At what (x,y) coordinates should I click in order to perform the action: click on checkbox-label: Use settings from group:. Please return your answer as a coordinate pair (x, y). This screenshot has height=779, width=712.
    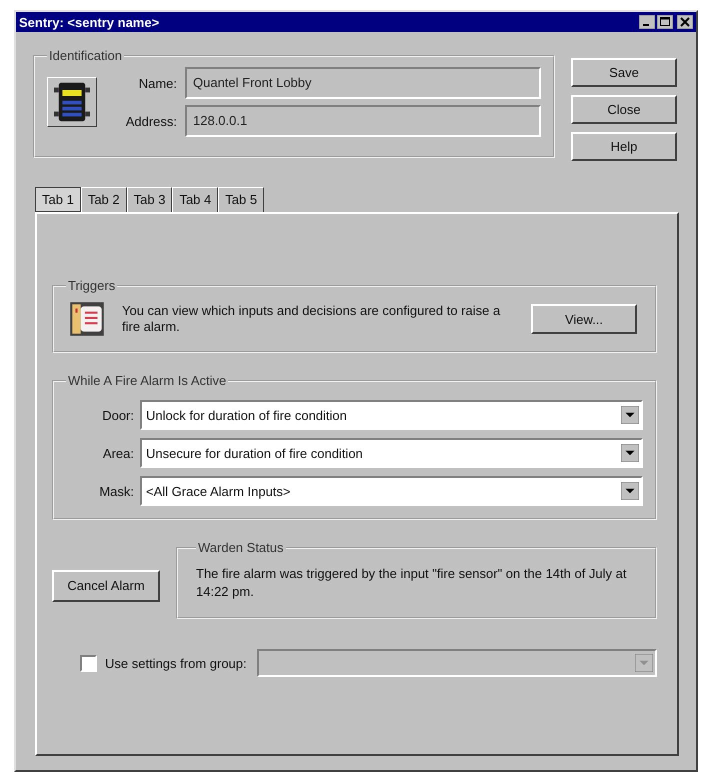
    Looking at the image, I should click on (176, 663).